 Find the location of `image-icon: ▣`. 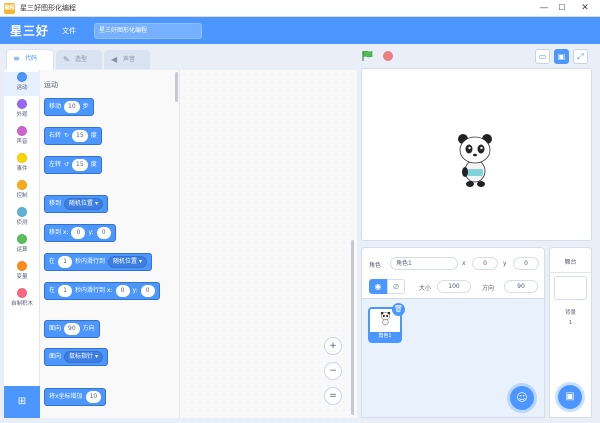

image-icon: ▣ is located at coordinates (570, 396).